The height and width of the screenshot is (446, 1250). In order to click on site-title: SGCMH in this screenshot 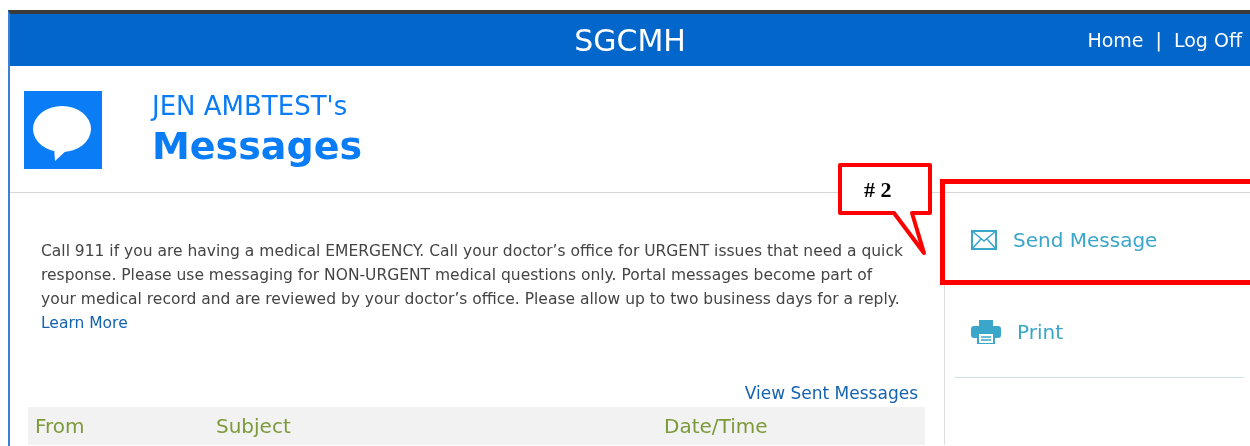, I will do `click(630, 40)`.